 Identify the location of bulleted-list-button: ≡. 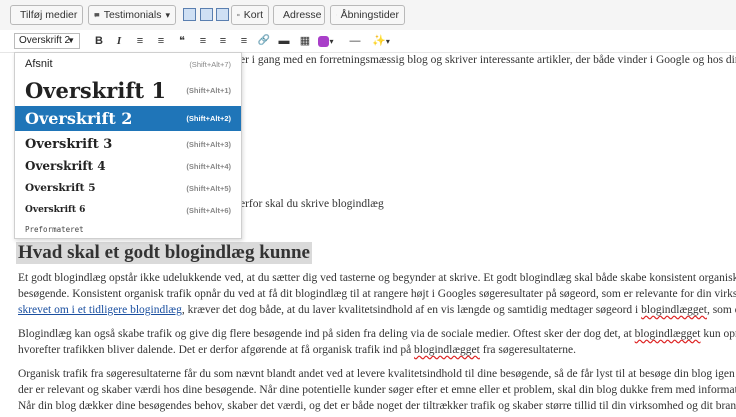
(140, 41).